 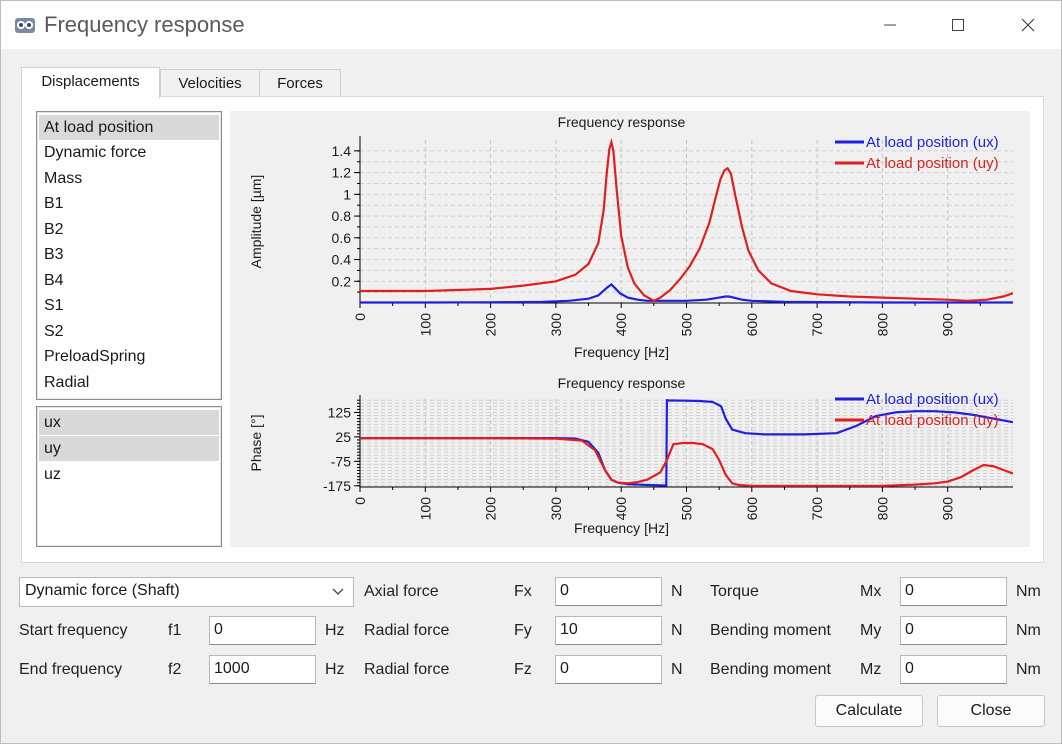 I want to click on list-item: PreloadSpring, so click(x=129, y=356).